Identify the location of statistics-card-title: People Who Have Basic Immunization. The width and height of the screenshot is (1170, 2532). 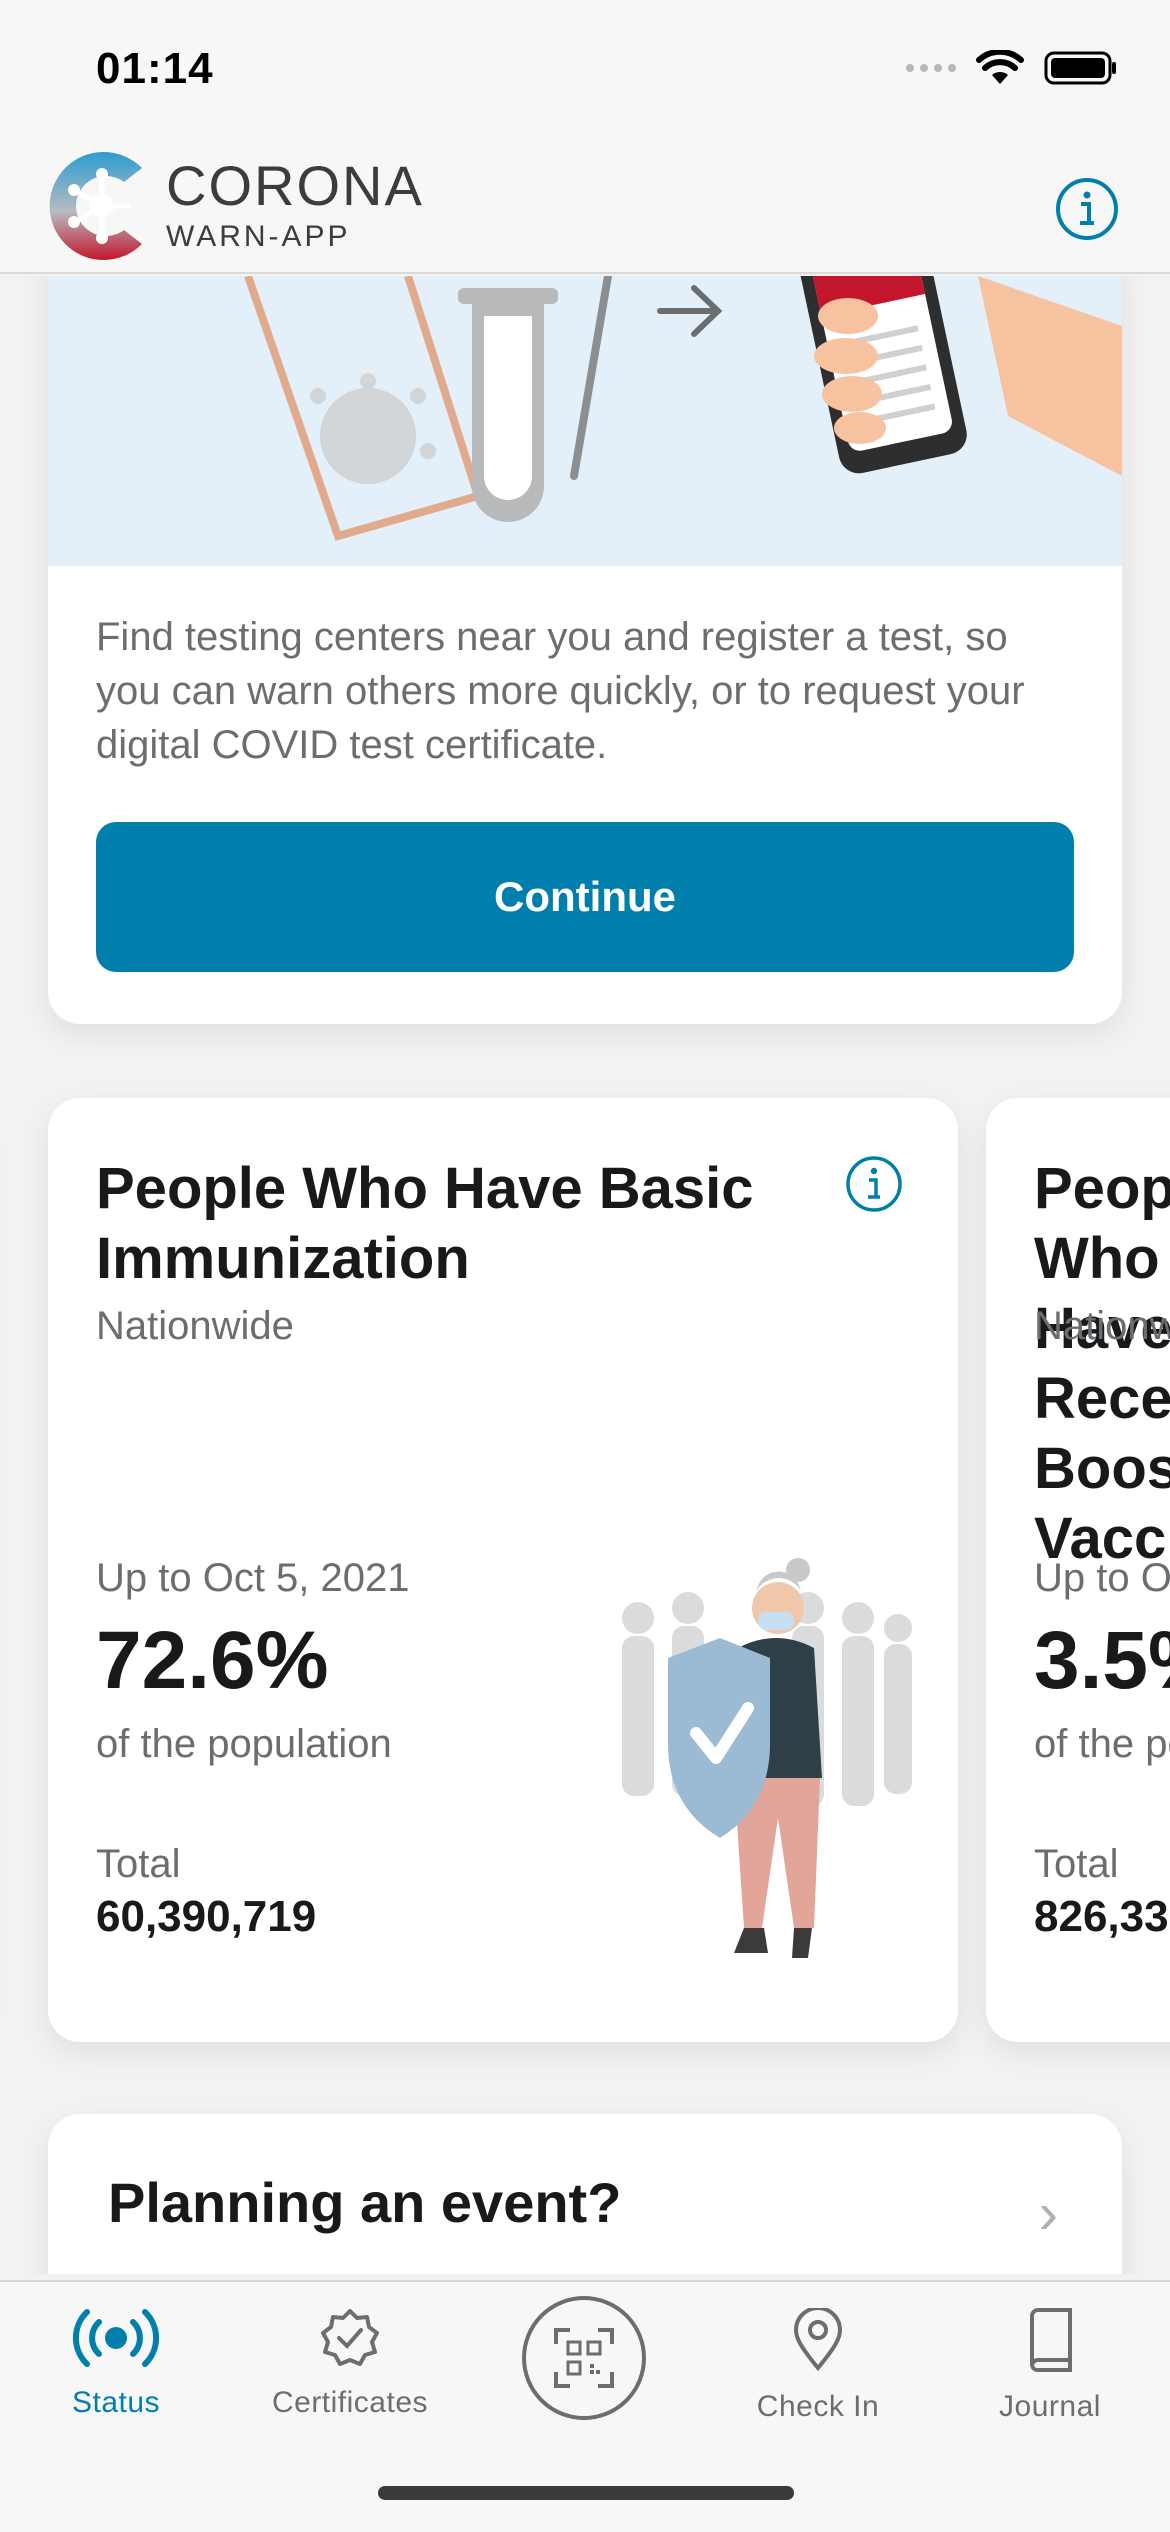
(425, 1223).